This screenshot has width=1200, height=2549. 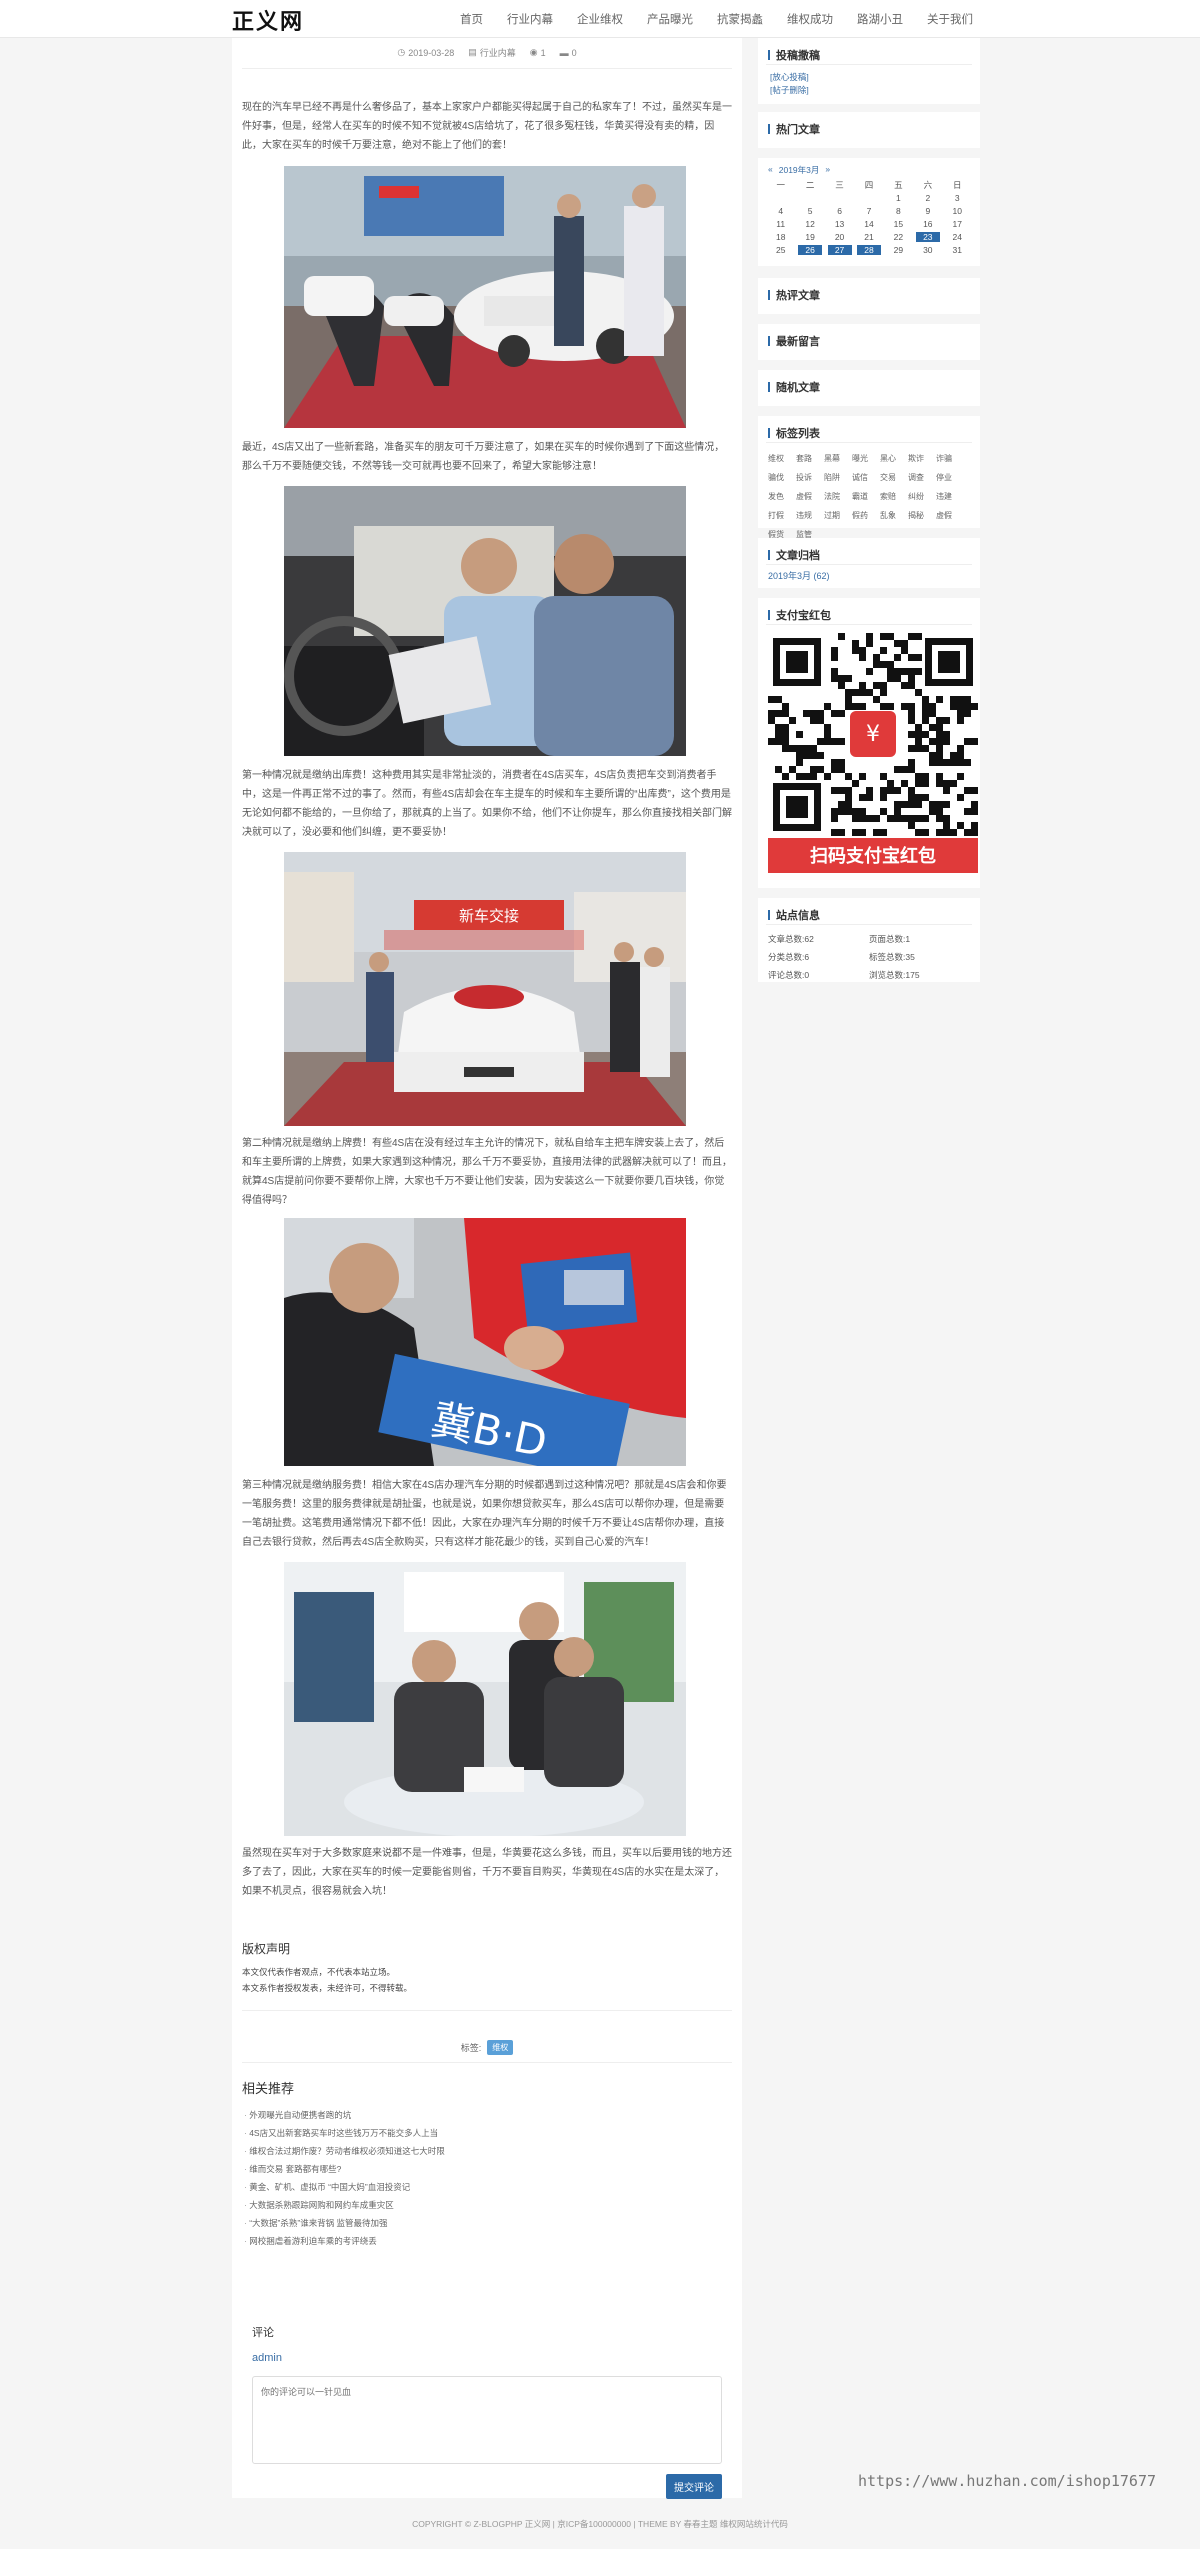 What do you see at coordinates (922, 458) in the screenshot?
I see `tag-cloud-item: 欺诈` at bounding box center [922, 458].